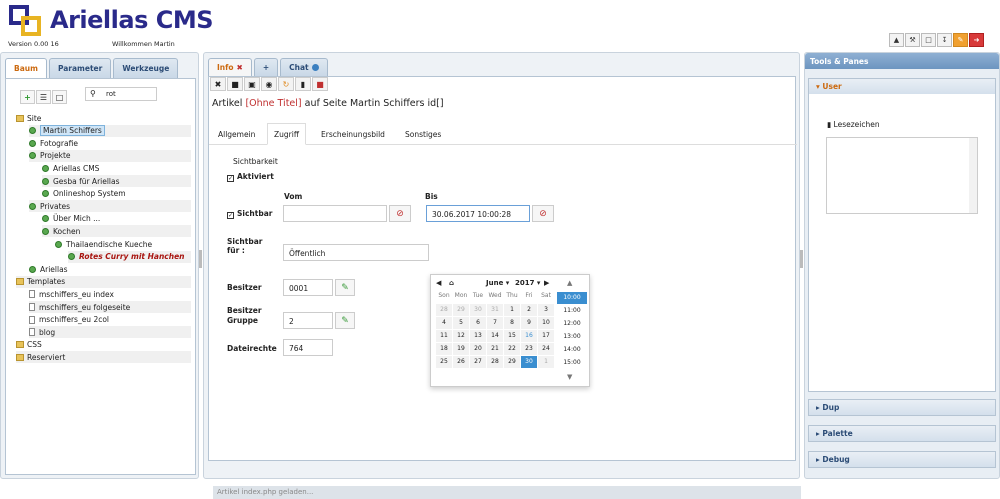 The width and height of the screenshot is (1000, 499). I want to click on time-down-icon: ▼, so click(569, 377).